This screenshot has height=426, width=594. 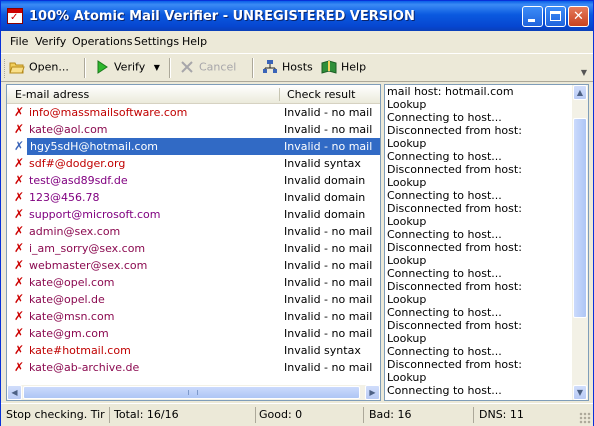 What do you see at coordinates (183, 415) in the screenshot?
I see `status-total: Total: 16/16` at bounding box center [183, 415].